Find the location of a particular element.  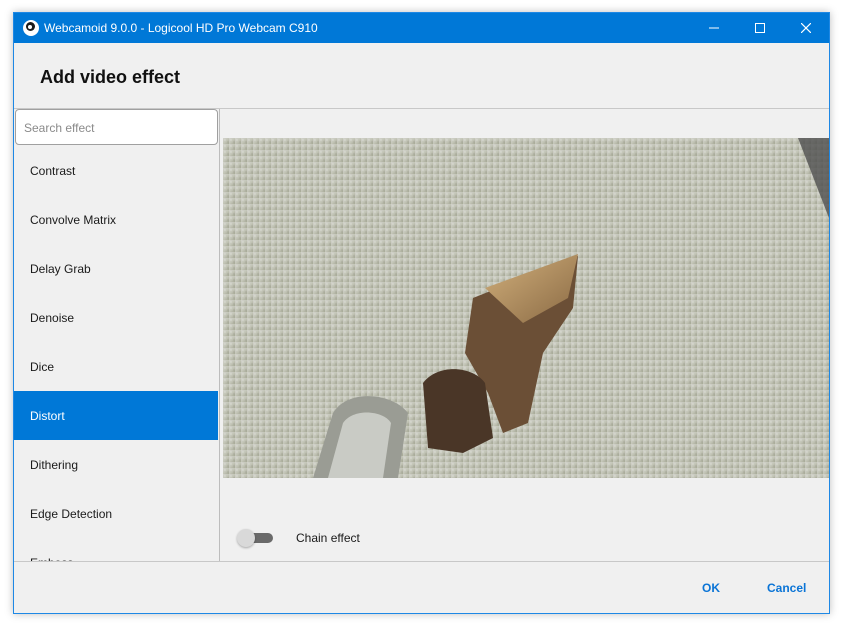

effect-list-item: Dice is located at coordinates (116, 366).